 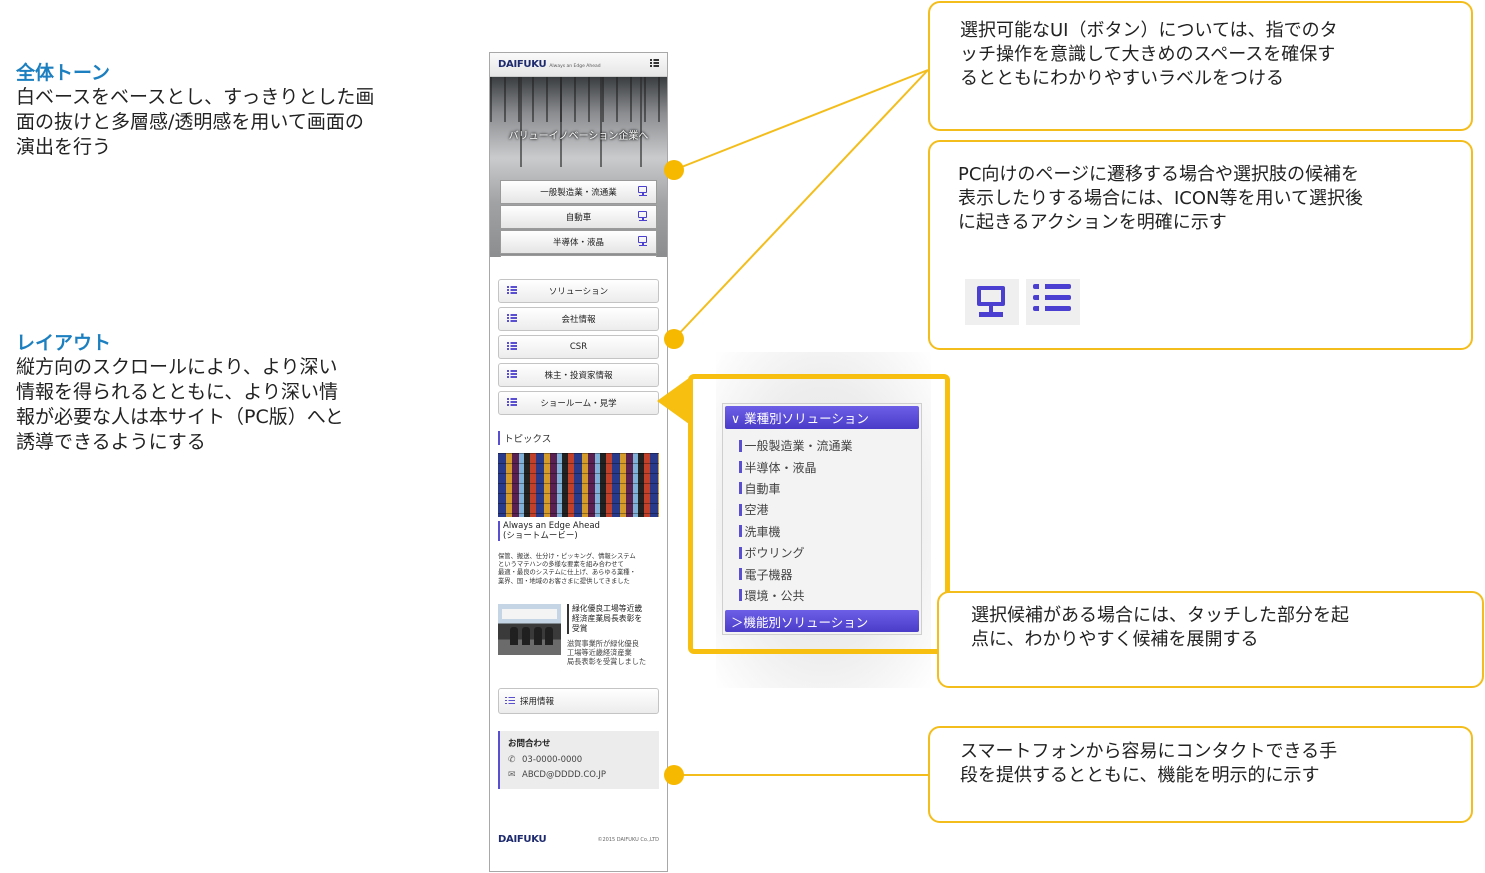 What do you see at coordinates (64, 147) in the screenshot?
I see `note-tone-line: 演出を行う` at bounding box center [64, 147].